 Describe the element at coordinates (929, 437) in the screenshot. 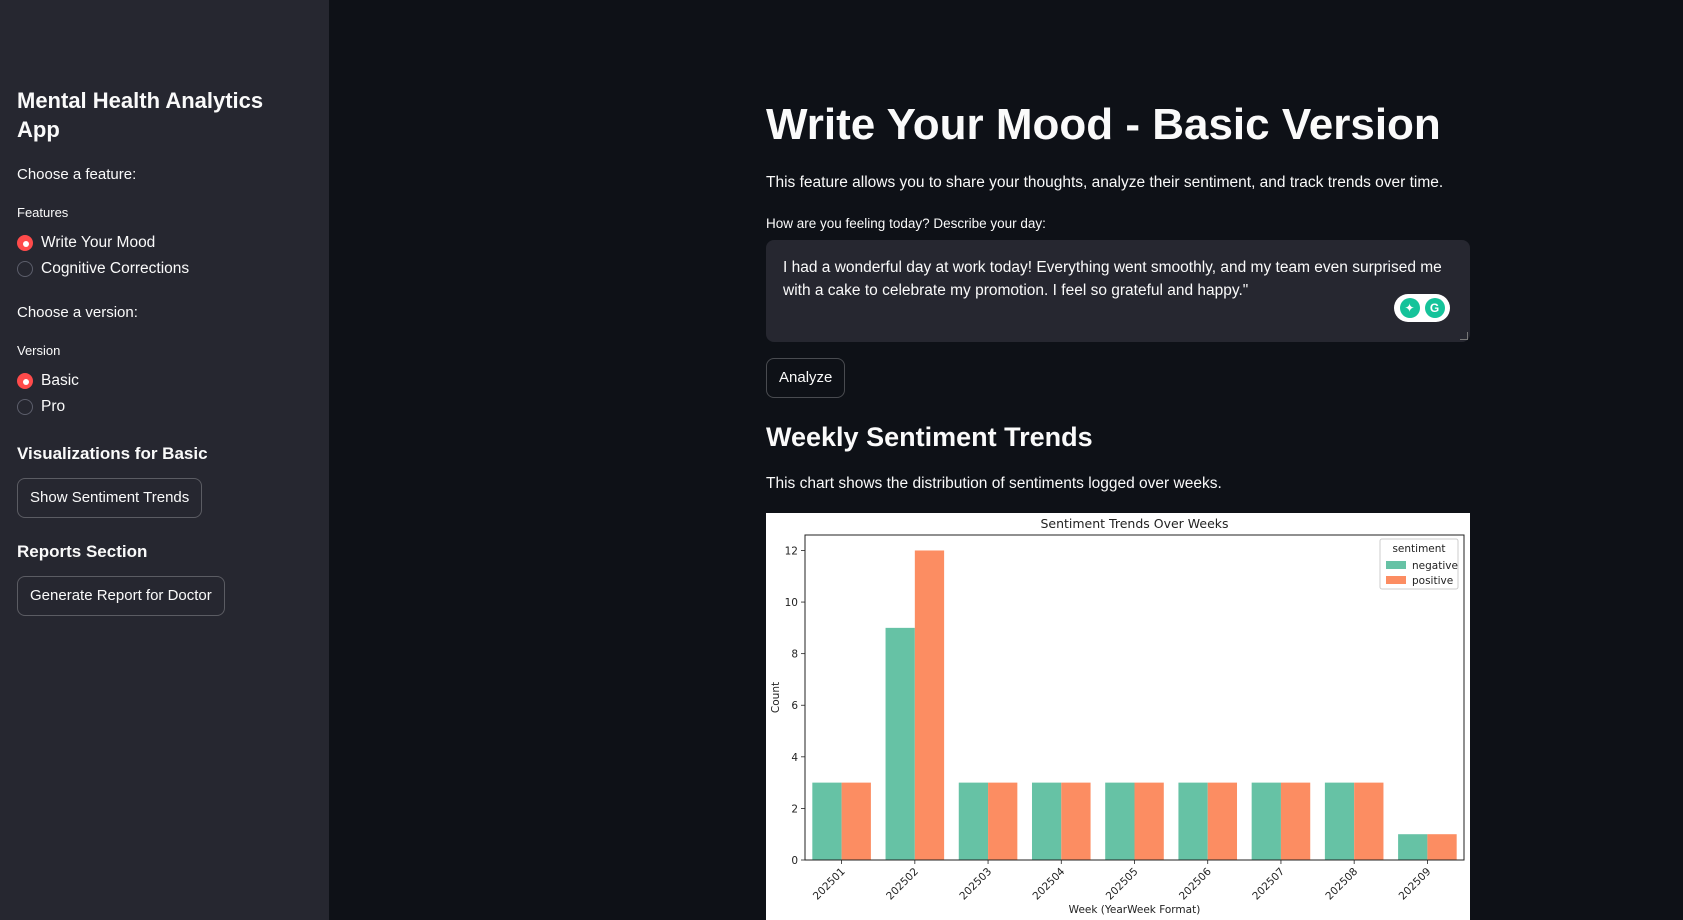

I see `section-title: Weekly Sentiment Trends` at that location.